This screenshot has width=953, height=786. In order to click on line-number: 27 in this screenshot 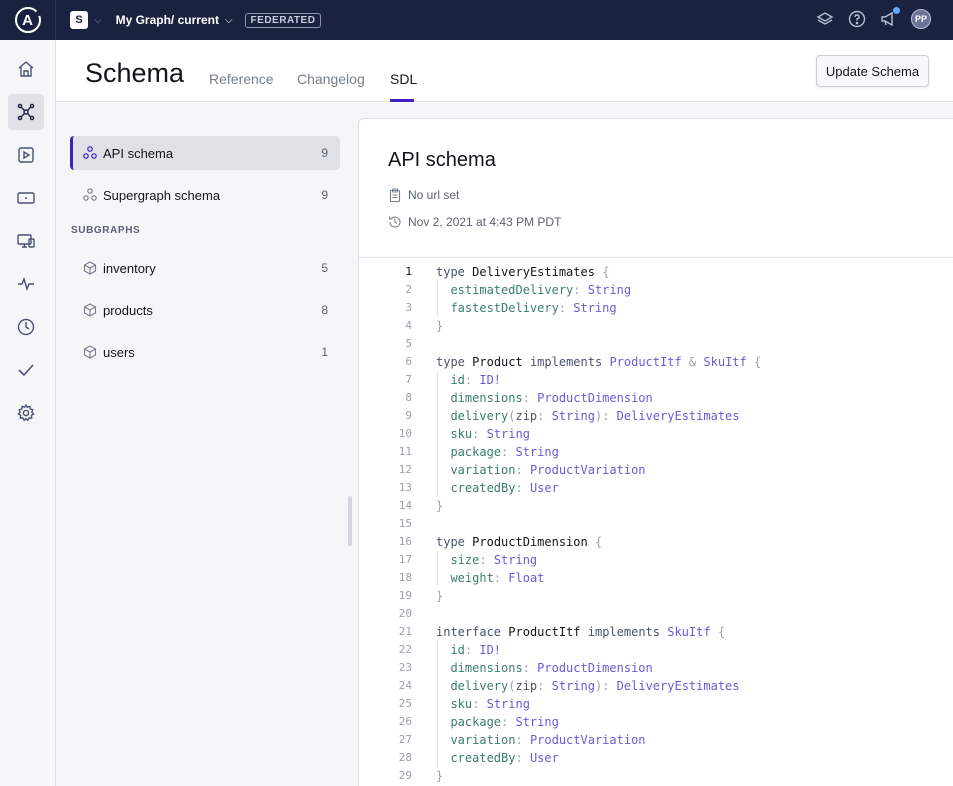, I will do `click(405, 739)`.